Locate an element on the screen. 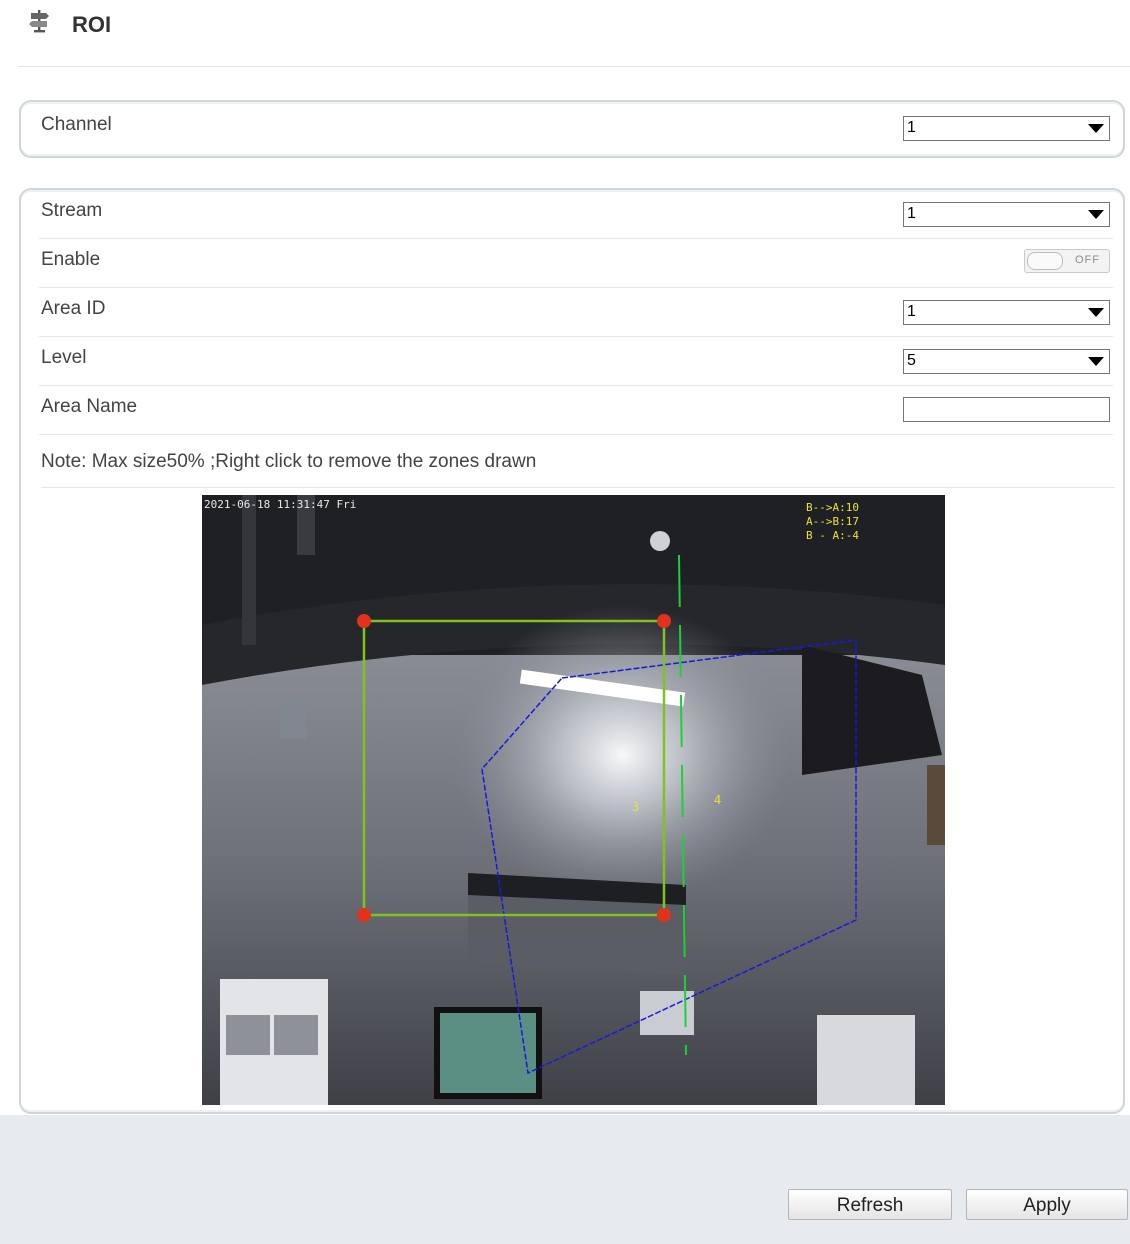 This screenshot has width=1130, height=1244. area-id-select: 1 is located at coordinates (1006, 312).